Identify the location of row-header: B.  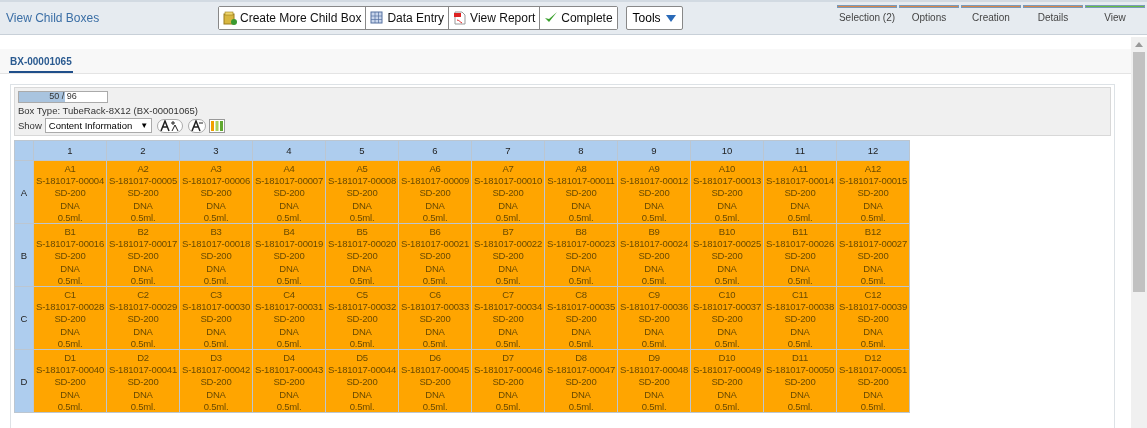
(24, 255).